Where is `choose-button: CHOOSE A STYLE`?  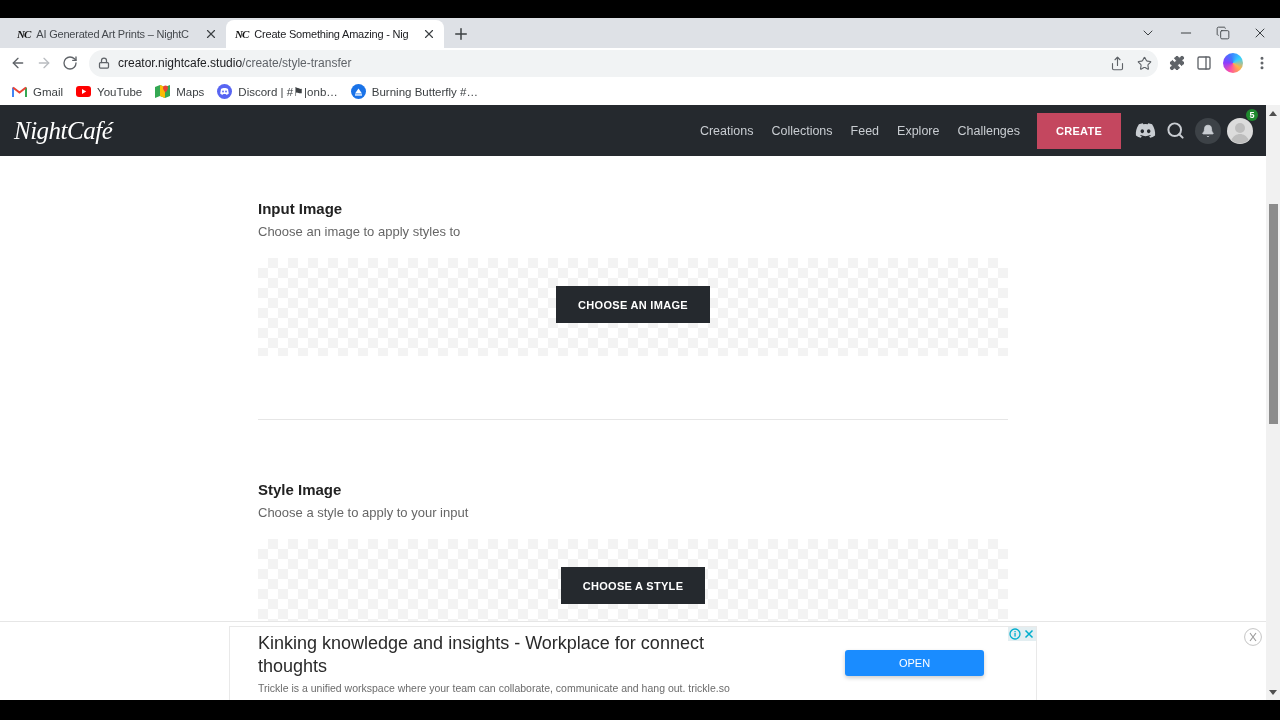
choose-button: CHOOSE A STYLE is located at coordinates (633, 585).